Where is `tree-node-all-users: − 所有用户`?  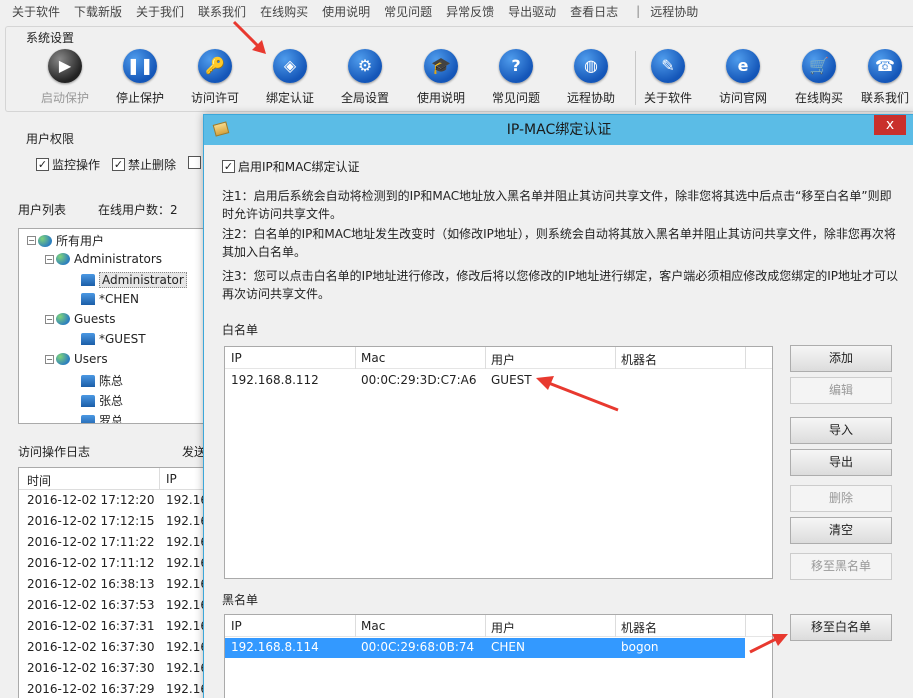
tree-node-all-users: − 所有用户 is located at coordinates (65, 240).